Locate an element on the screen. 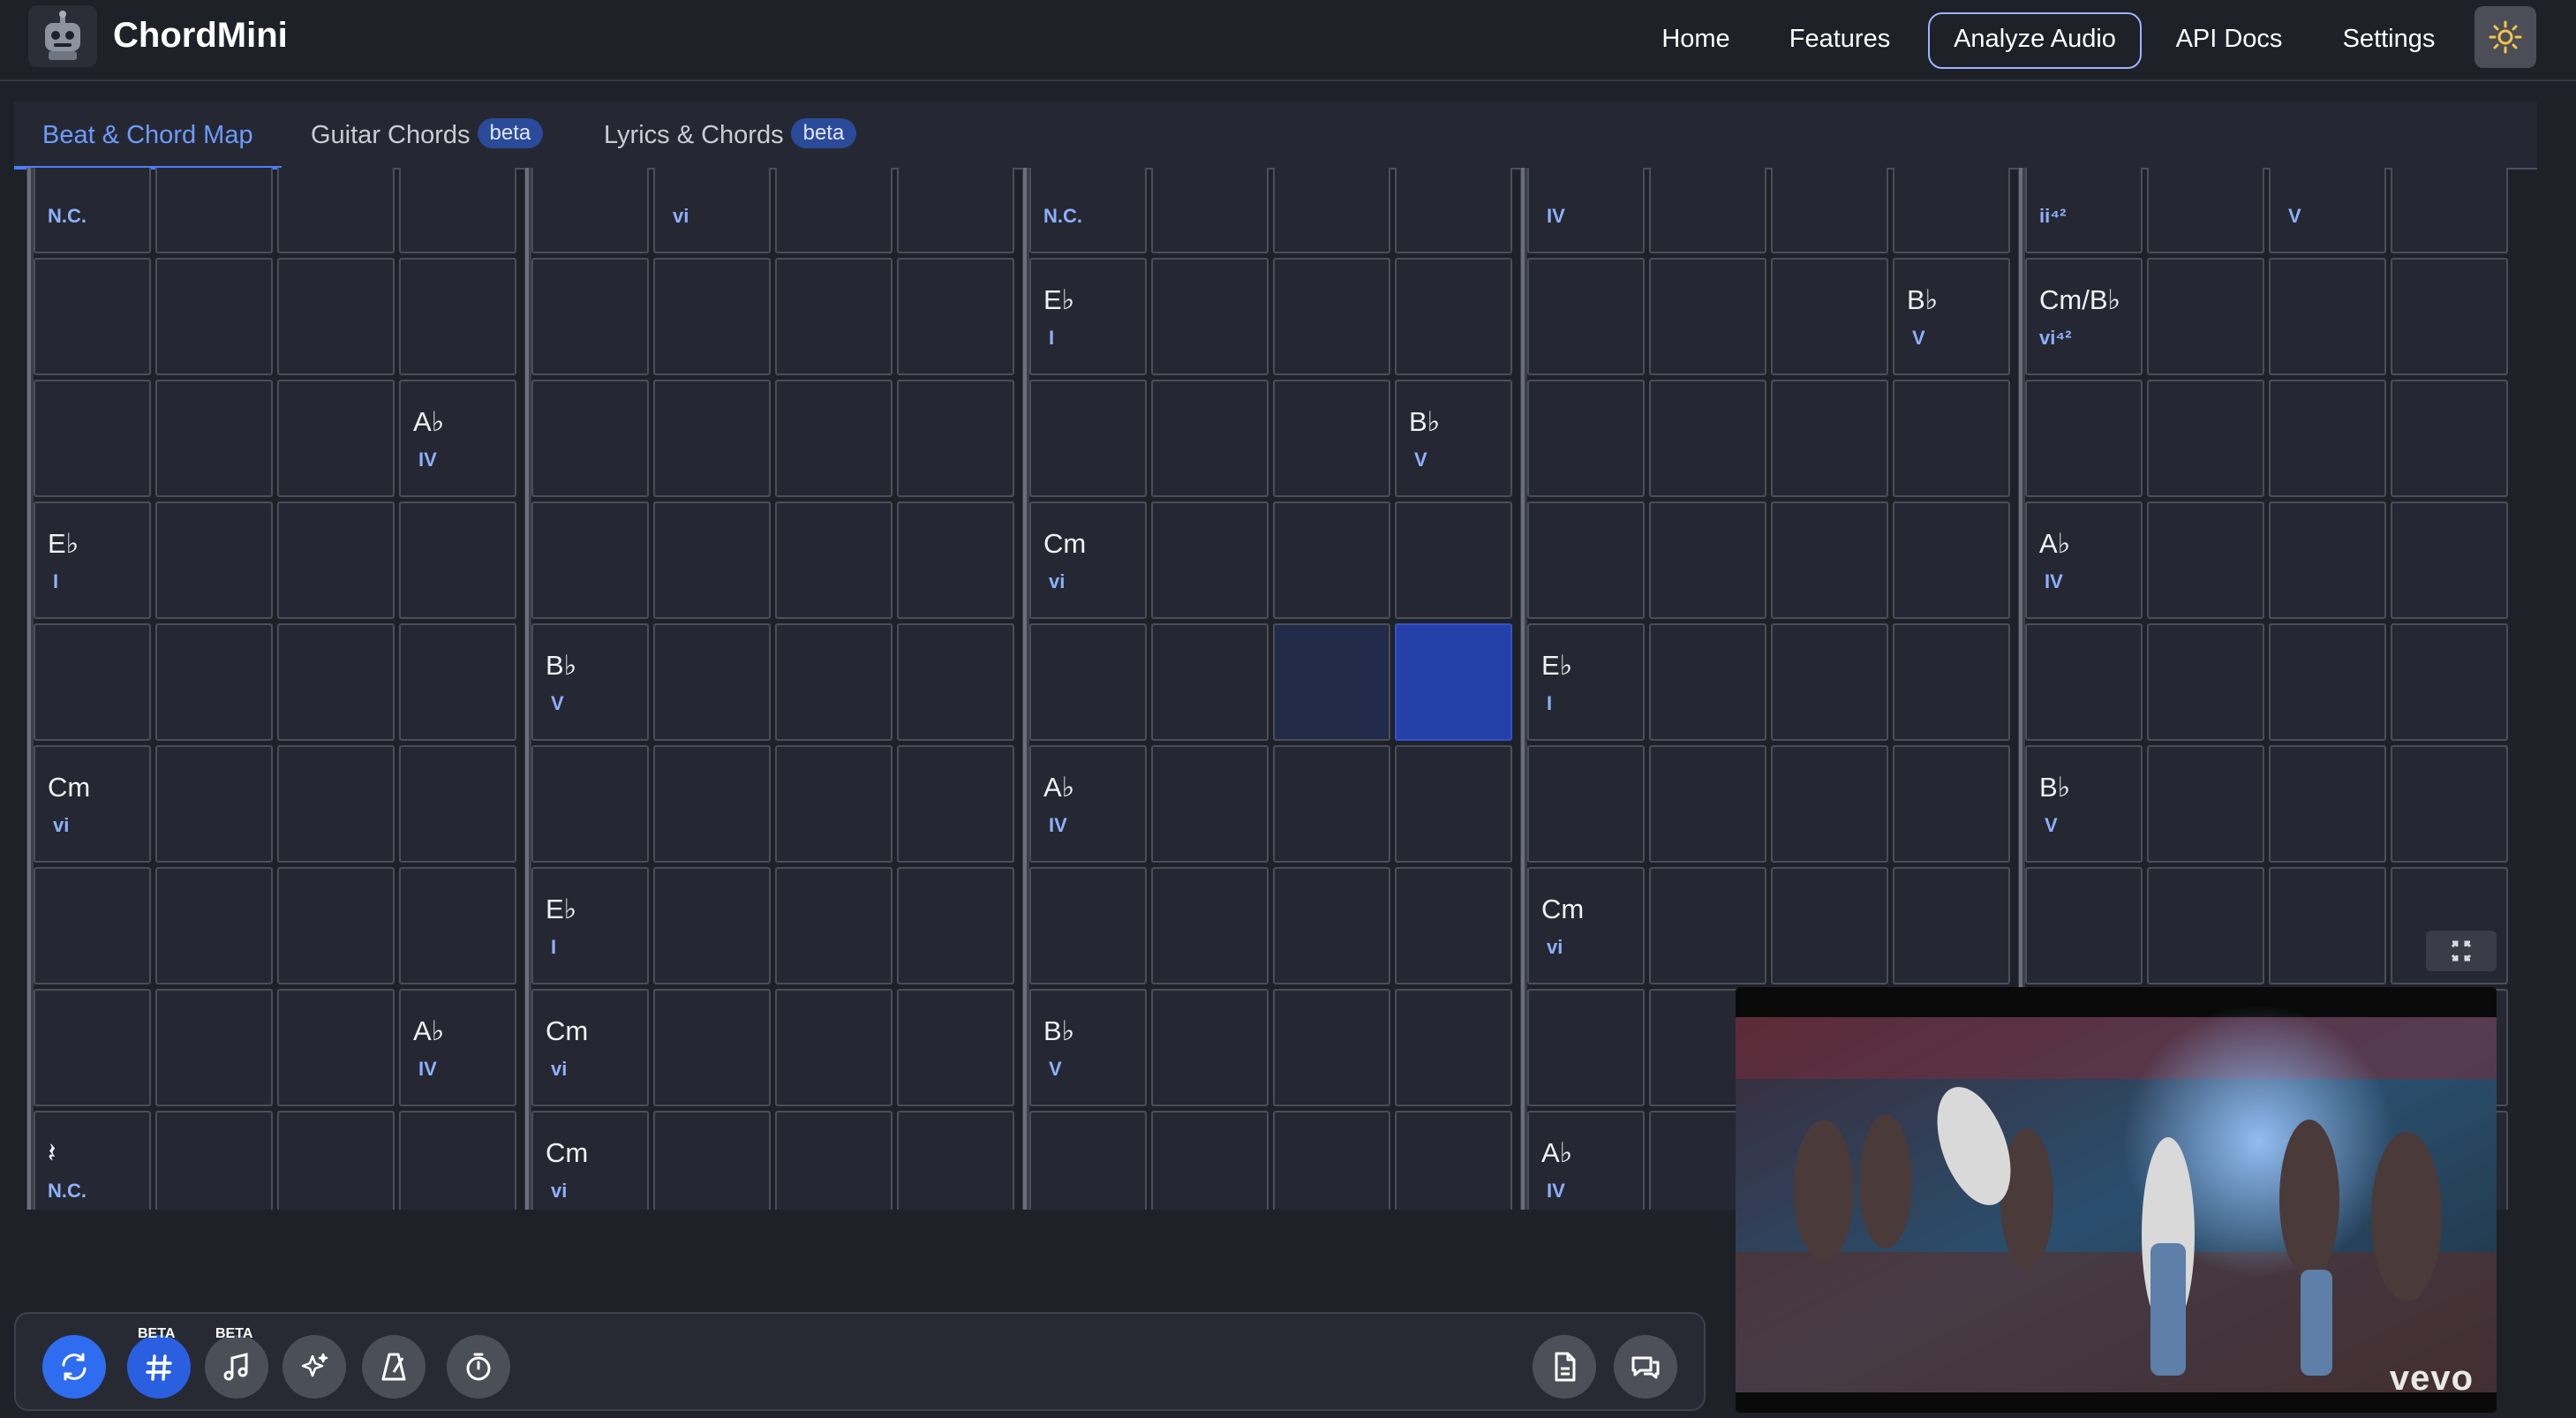  refresh-button is located at coordinates (74, 1367).